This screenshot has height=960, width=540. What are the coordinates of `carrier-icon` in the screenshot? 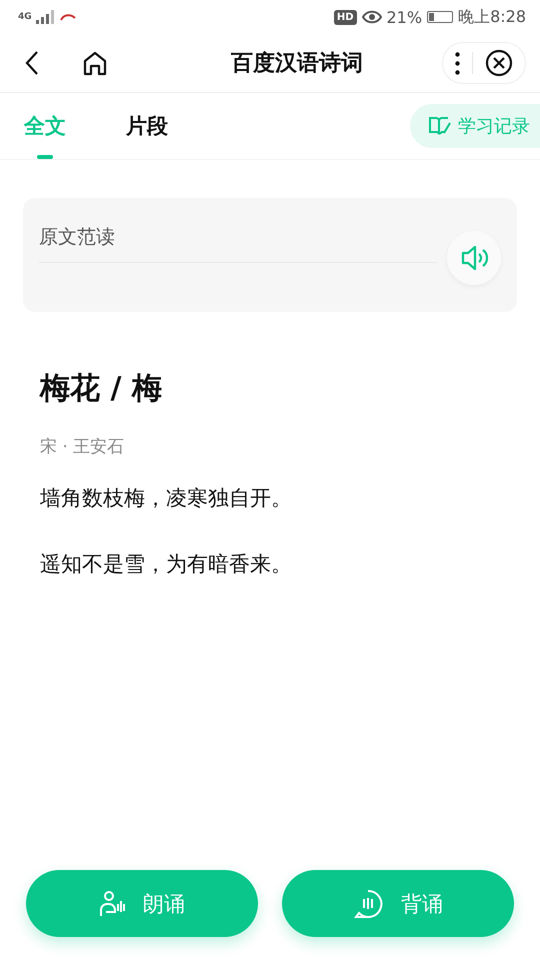 It's located at (68, 17).